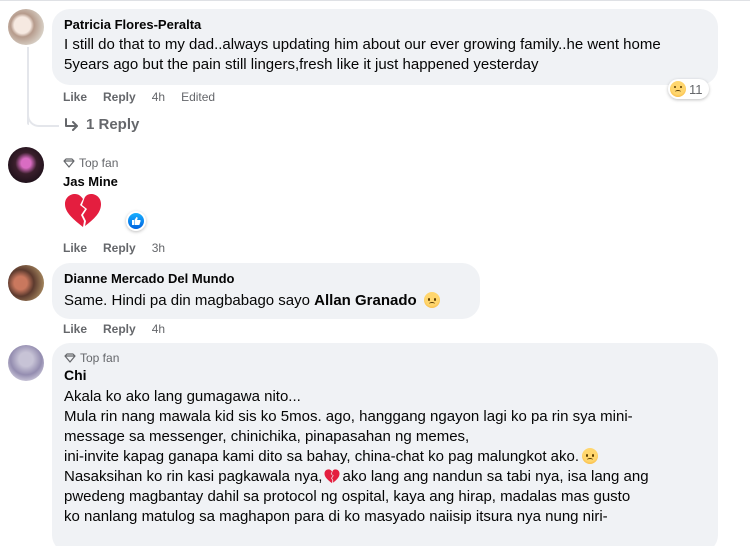 The image size is (750, 546). What do you see at coordinates (385, 25) in the screenshot?
I see `comment-author: Patricia Flores-Peralta` at bounding box center [385, 25].